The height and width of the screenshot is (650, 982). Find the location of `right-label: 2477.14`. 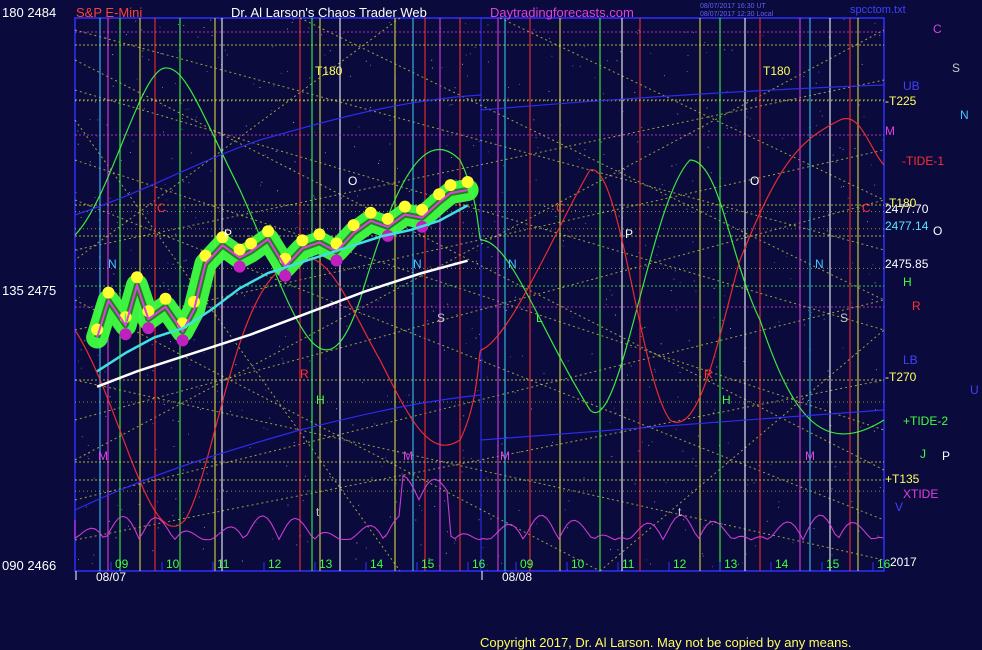

right-label: 2477.14 is located at coordinates (907, 226).